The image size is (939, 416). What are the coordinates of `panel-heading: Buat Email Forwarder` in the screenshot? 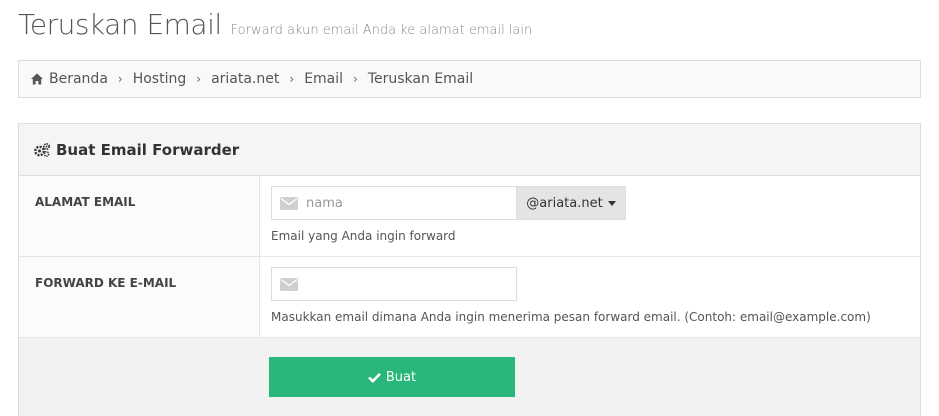 It's located at (469, 150).